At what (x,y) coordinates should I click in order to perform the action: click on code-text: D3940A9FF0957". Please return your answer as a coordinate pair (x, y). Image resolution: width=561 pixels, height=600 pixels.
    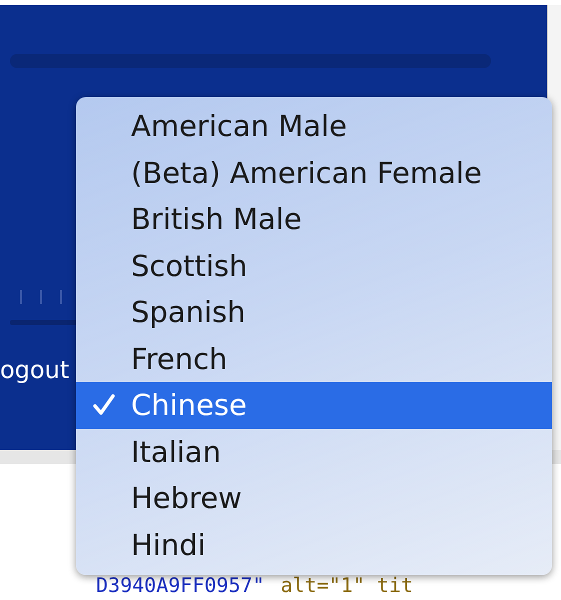
    Looking at the image, I should click on (180, 585).